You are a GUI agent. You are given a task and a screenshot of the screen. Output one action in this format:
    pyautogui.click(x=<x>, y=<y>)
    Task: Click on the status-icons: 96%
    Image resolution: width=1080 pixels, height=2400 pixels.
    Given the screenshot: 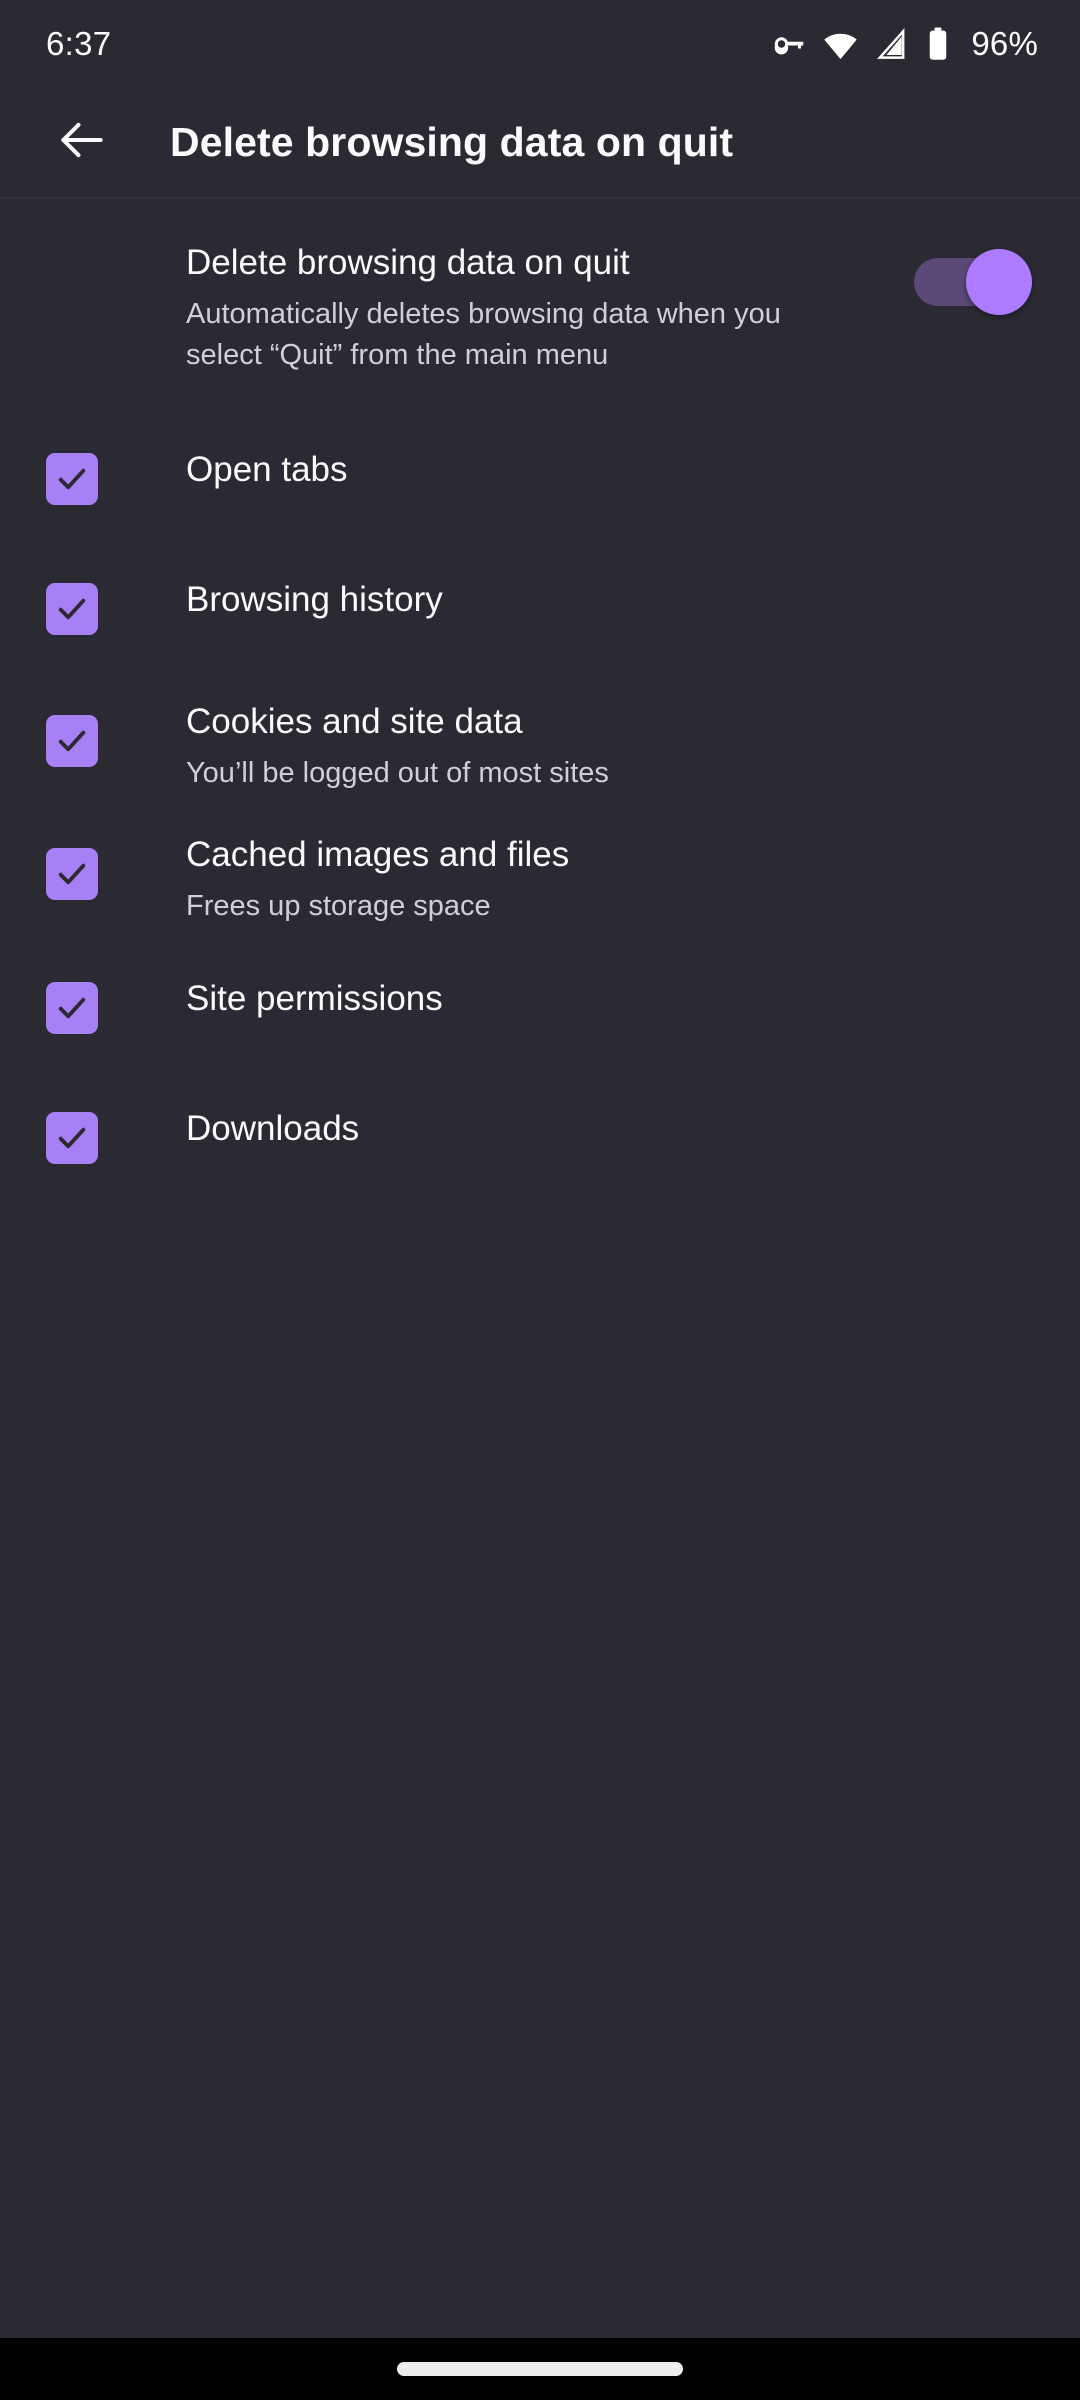 What is the action you would take?
    pyautogui.click(x=904, y=44)
    